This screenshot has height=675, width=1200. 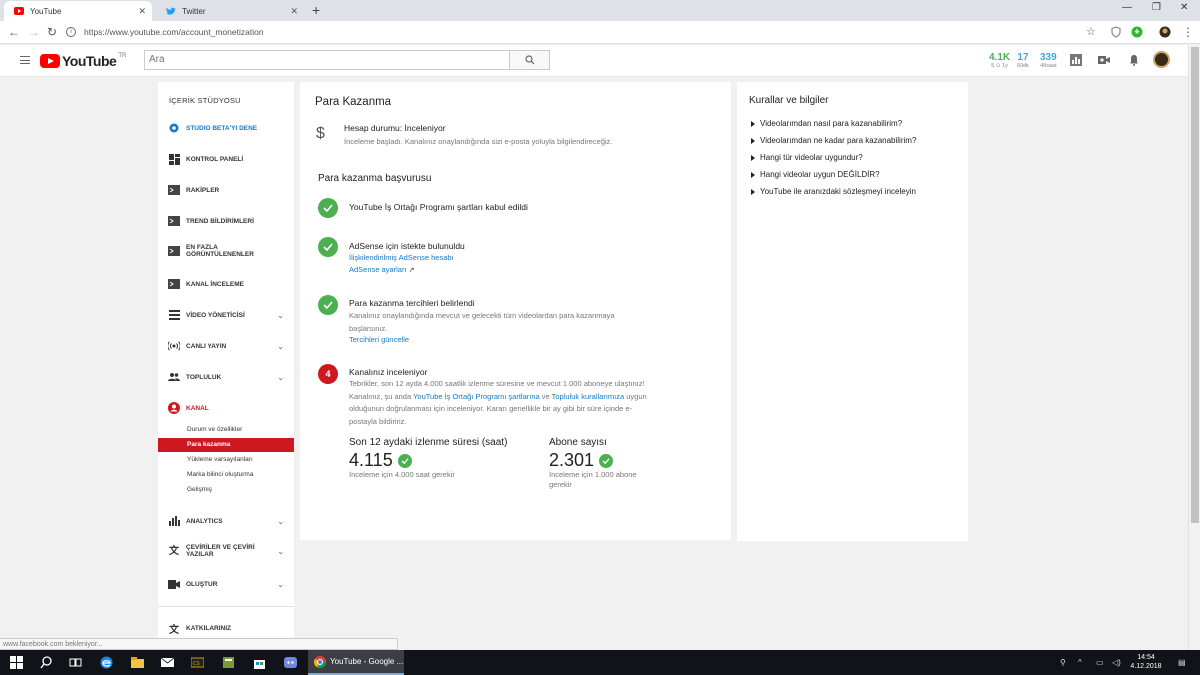 I want to click on discord-icon, so click(x=290, y=662).